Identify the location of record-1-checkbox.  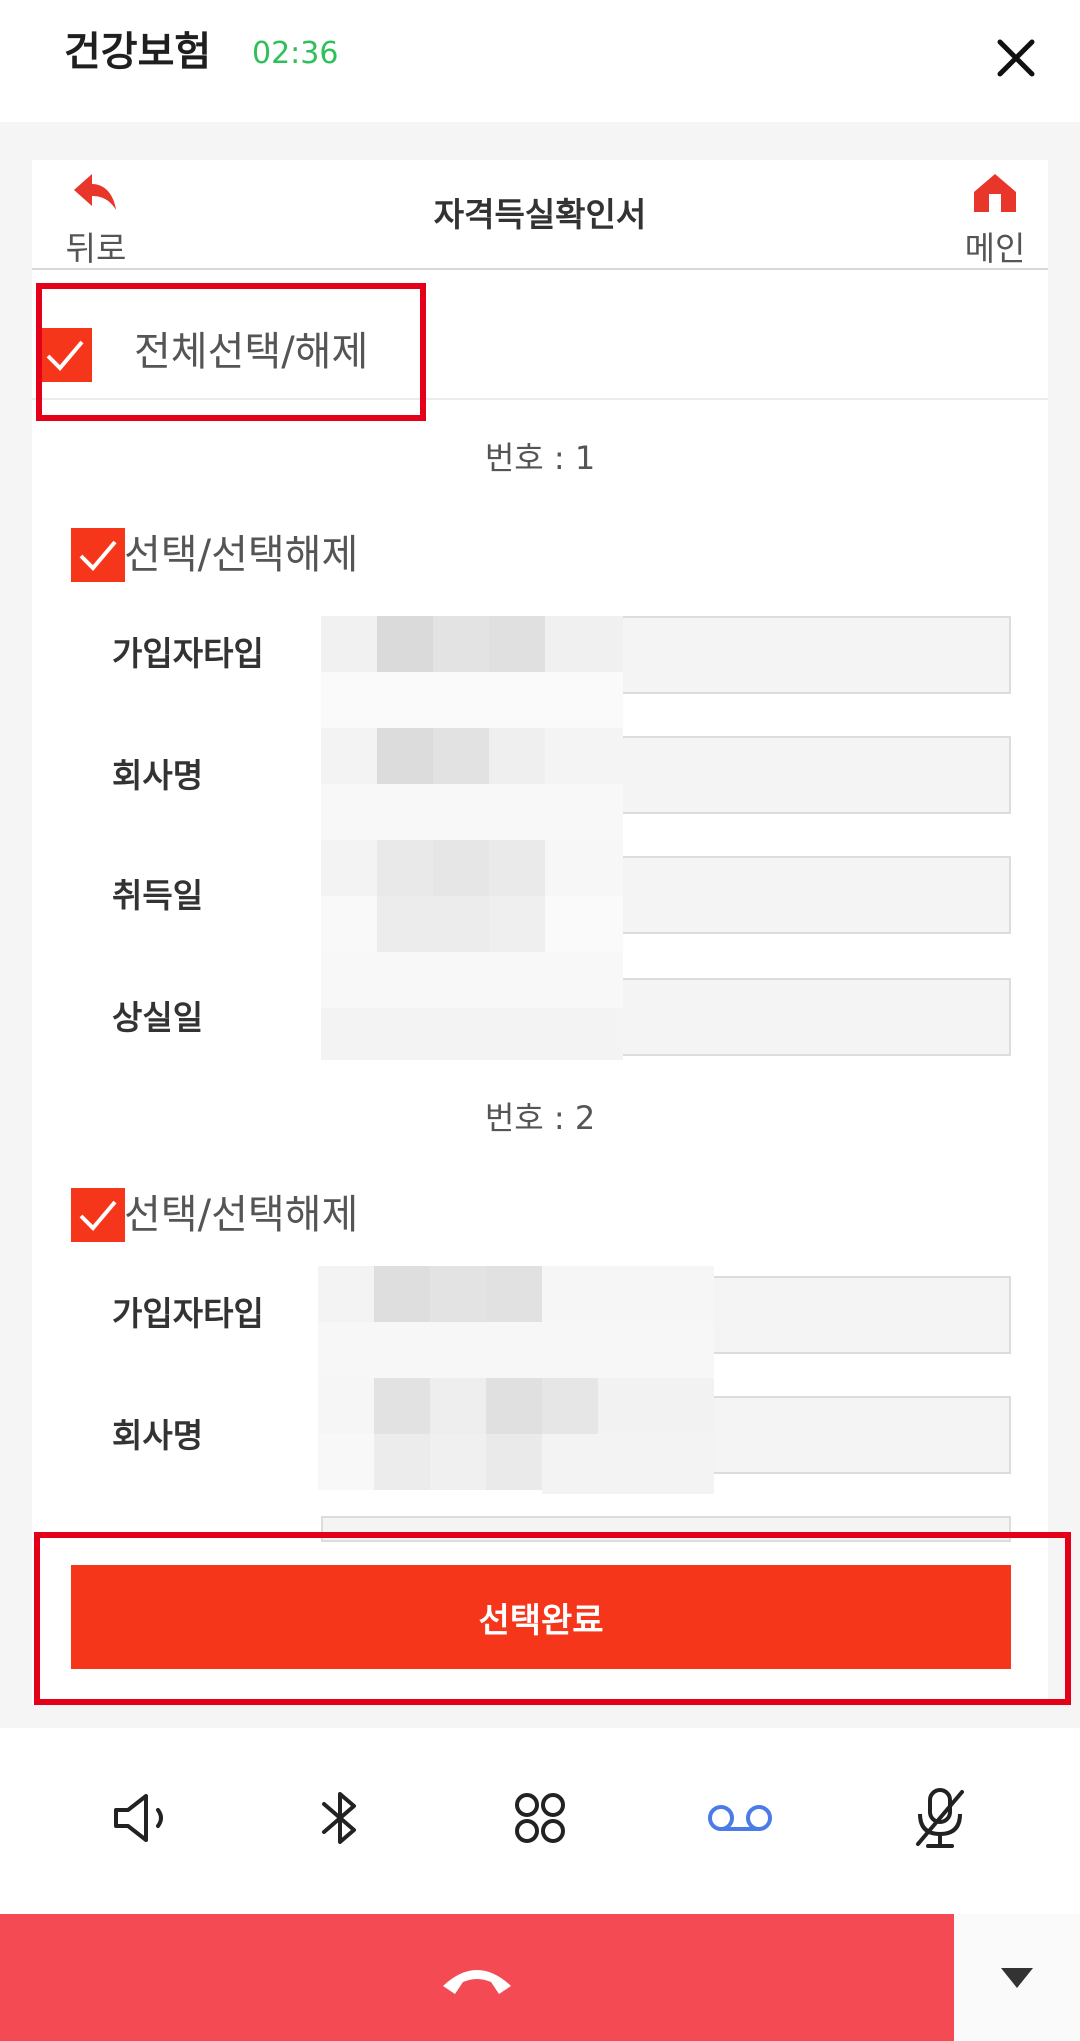
(98, 555).